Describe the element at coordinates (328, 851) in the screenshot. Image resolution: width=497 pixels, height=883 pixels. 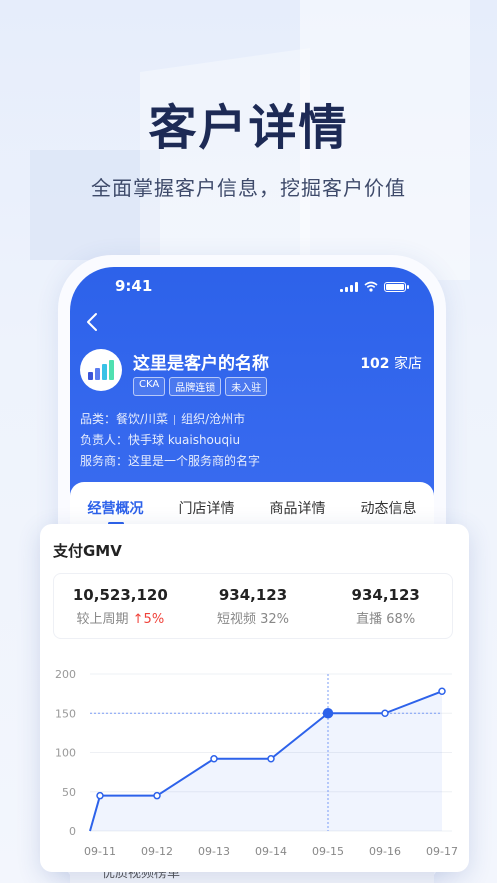
I see `x-tick-label: 09-15` at that location.